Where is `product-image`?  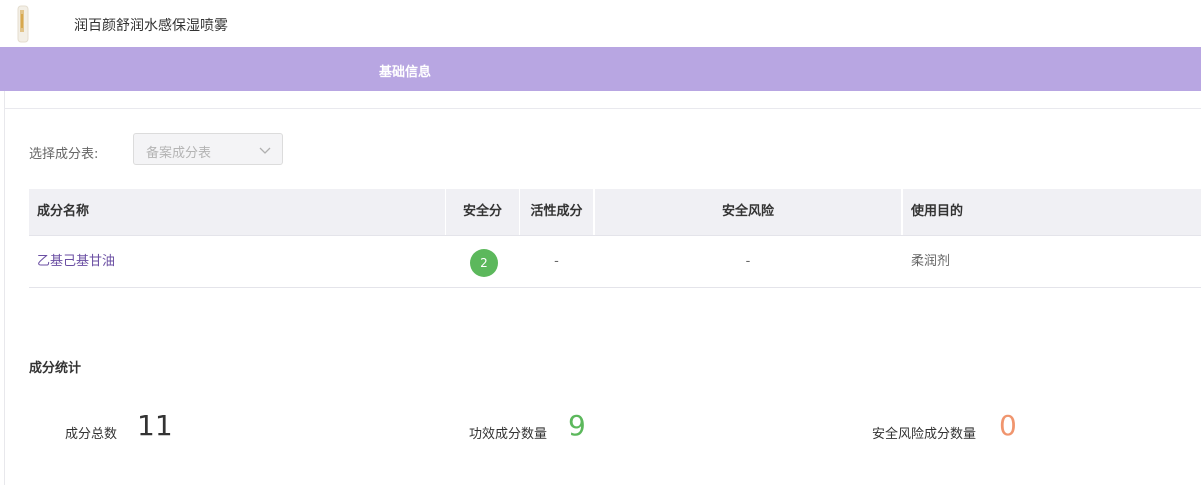
product-image is located at coordinates (24, 24).